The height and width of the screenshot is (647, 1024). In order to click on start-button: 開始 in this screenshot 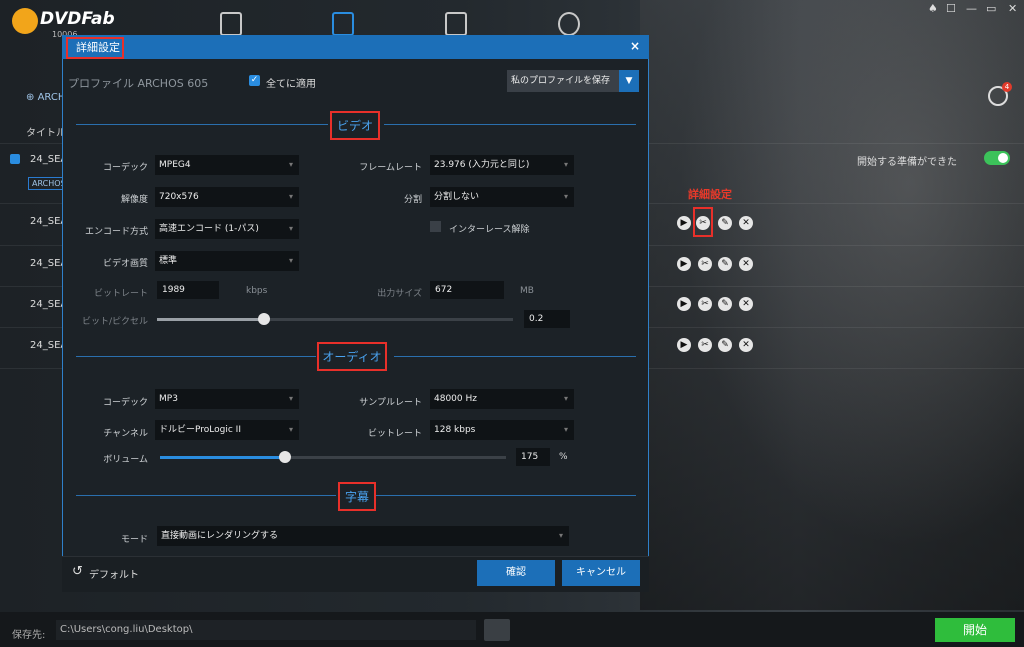, I will do `click(975, 630)`.